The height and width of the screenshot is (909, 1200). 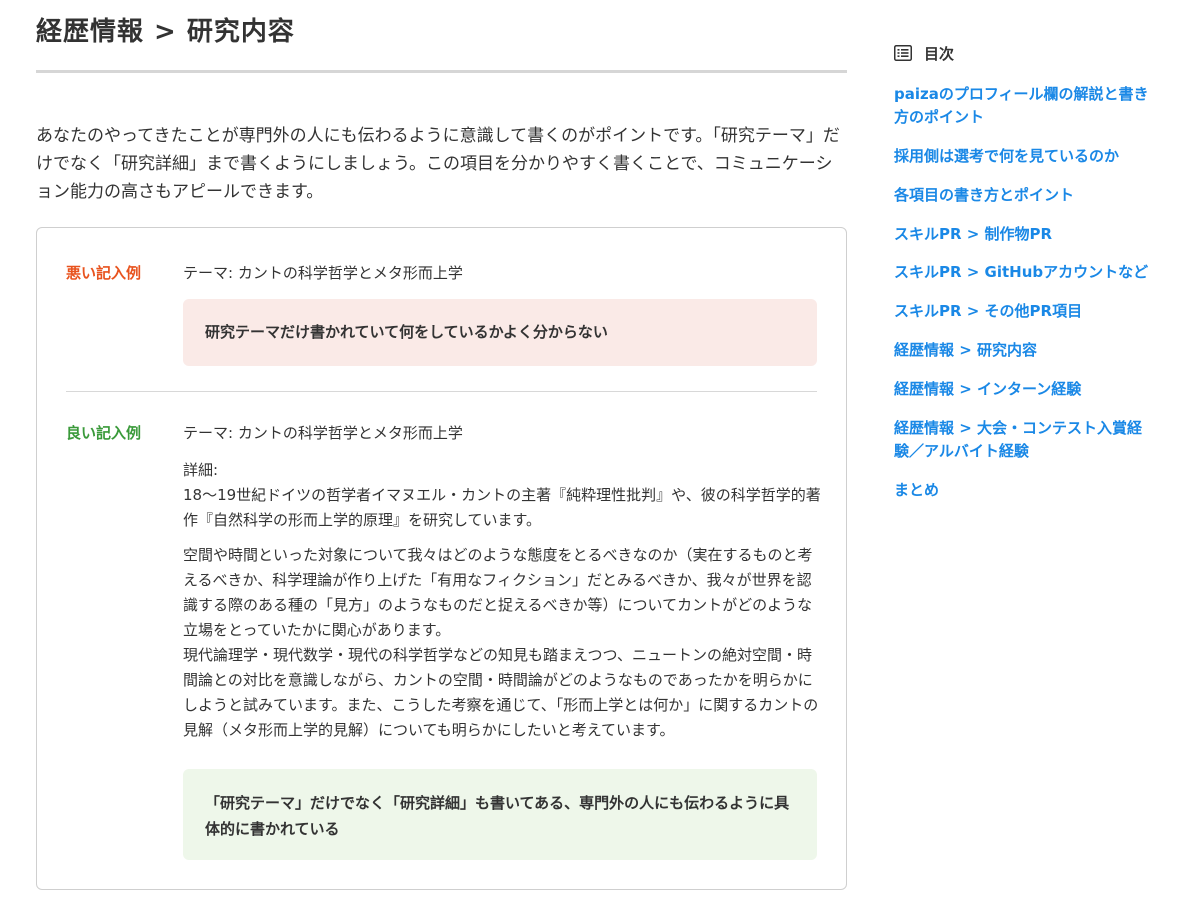 What do you see at coordinates (441, 391) in the screenshot?
I see `example-divider` at bounding box center [441, 391].